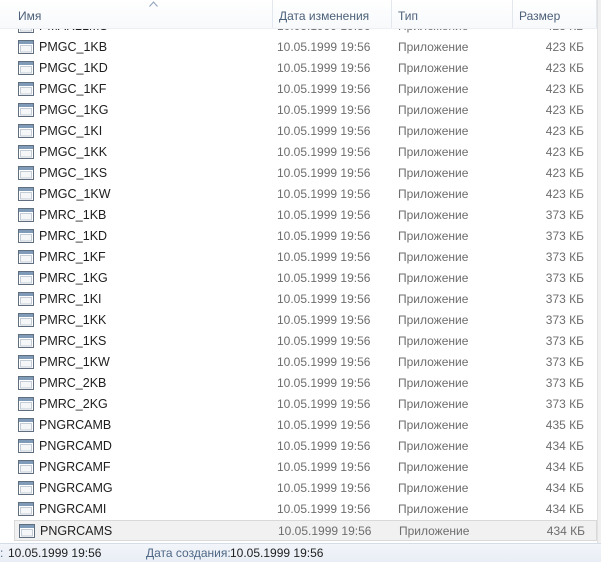 This screenshot has width=601, height=562. I want to click on file-row: PMGC_1KK 10.05.1999 19:56 Приложение 423 КБ, so click(305, 152).